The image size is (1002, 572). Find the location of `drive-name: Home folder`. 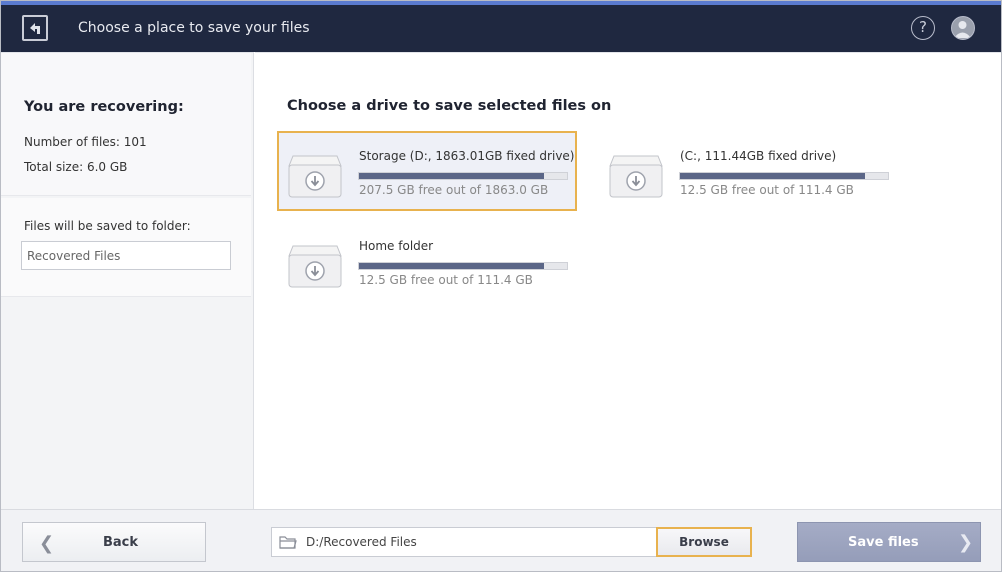

drive-name: Home folder is located at coordinates (396, 246).